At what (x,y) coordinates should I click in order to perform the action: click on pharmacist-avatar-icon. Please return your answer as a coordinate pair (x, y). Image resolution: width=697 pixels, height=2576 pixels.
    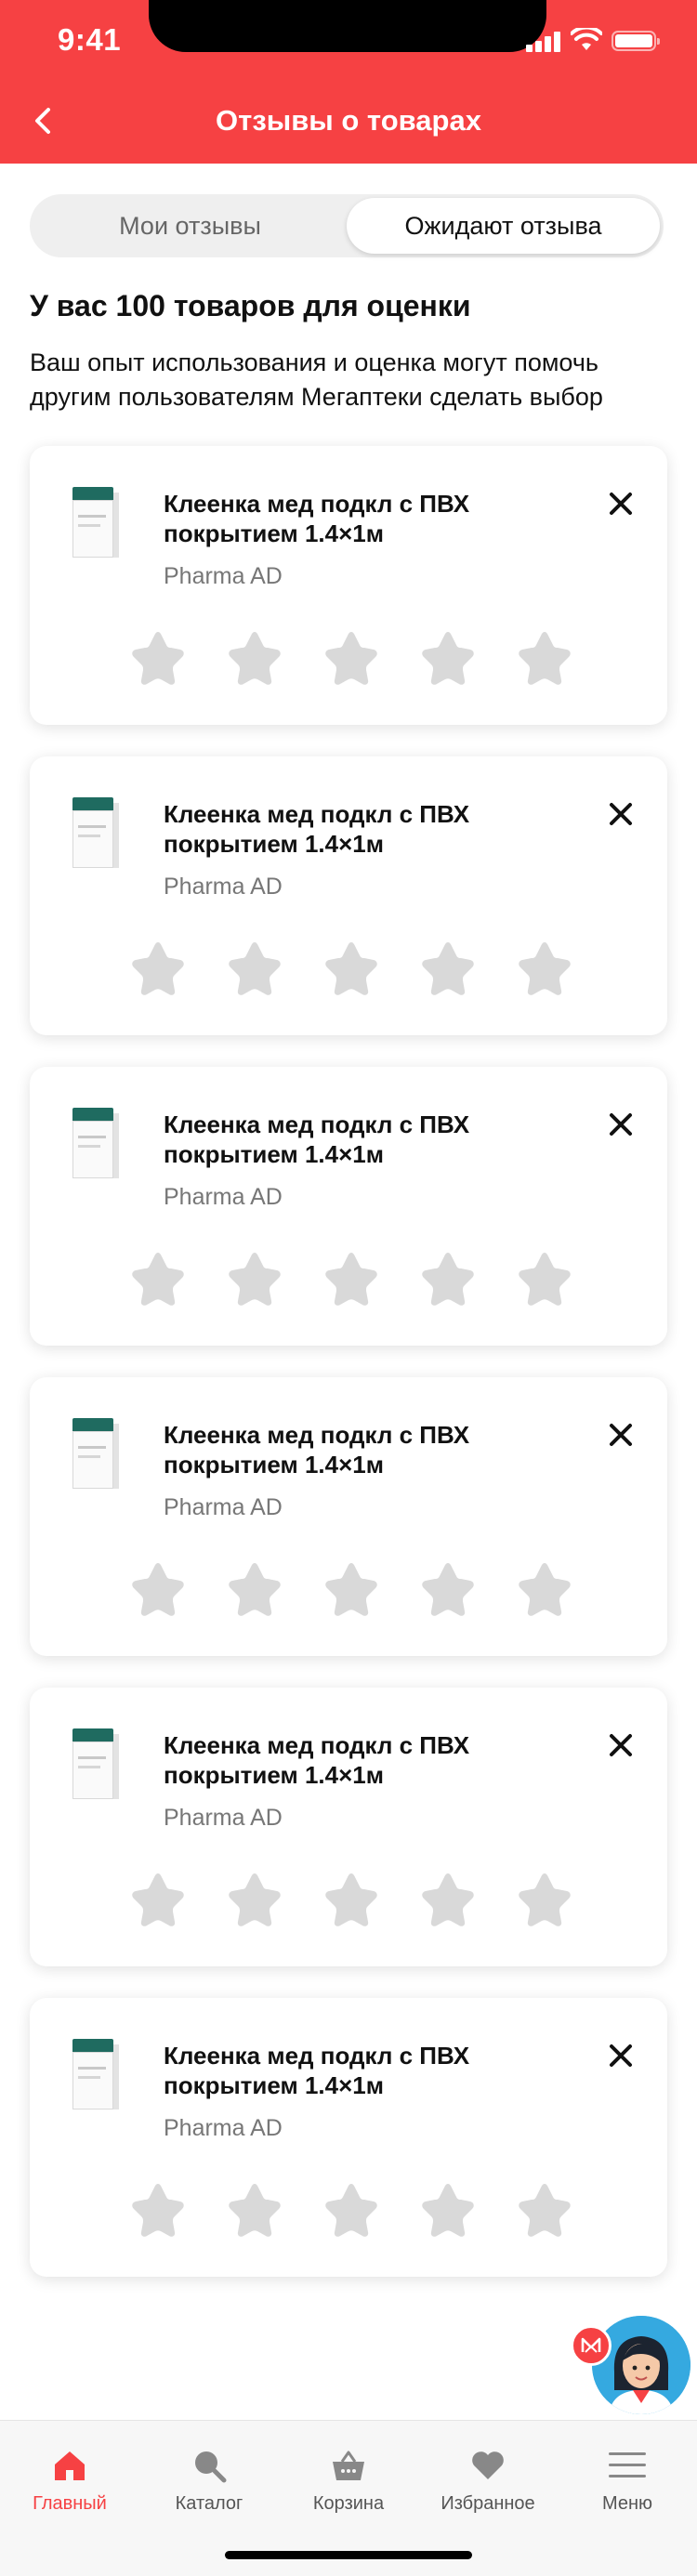
    Looking at the image, I should click on (641, 2365).